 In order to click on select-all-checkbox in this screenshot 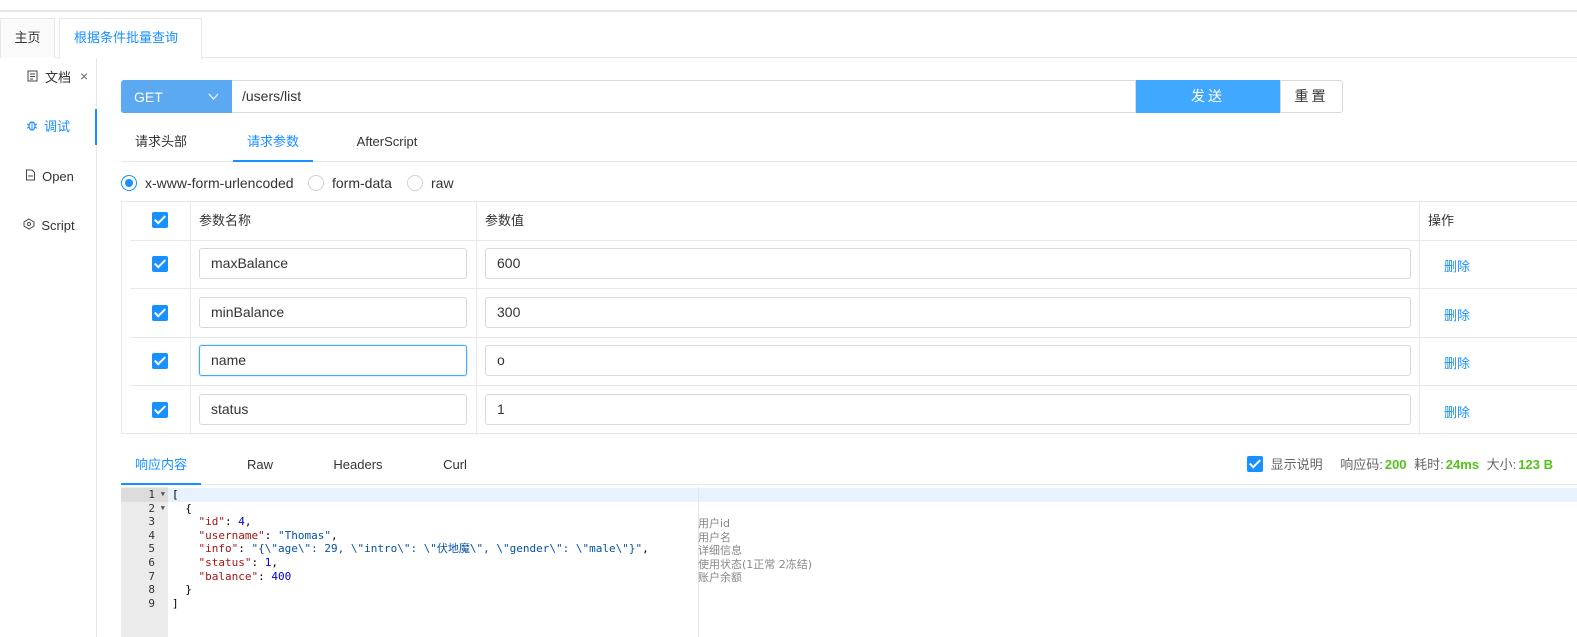, I will do `click(160, 220)`.